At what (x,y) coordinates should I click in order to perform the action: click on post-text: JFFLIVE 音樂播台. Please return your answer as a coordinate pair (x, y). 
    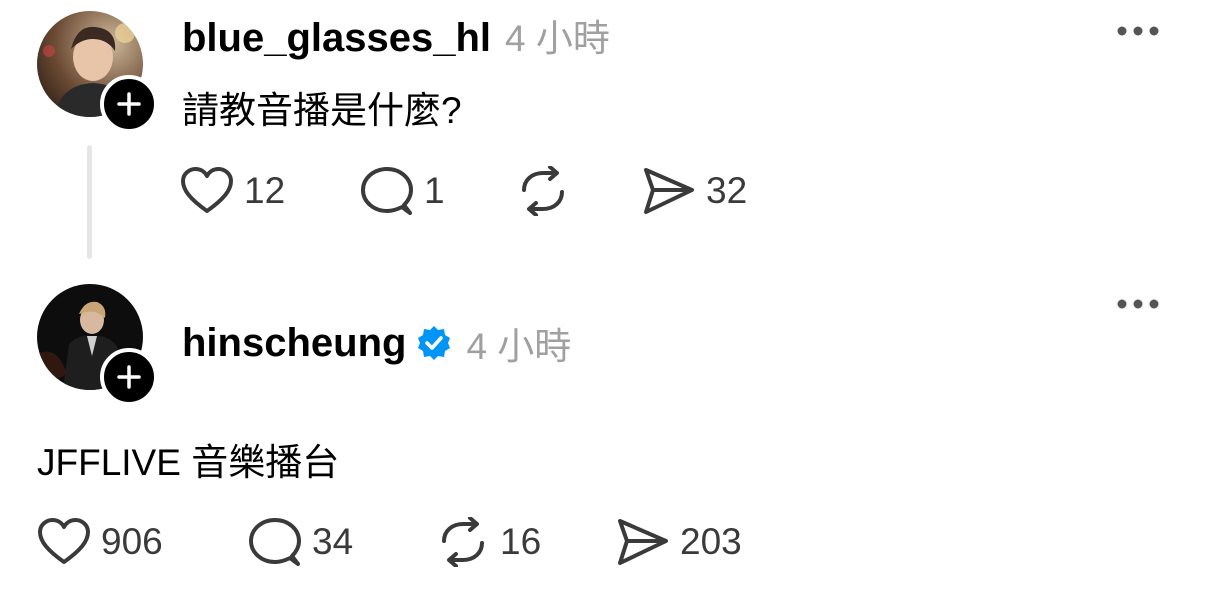
    Looking at the image, I should click on (188, 462).